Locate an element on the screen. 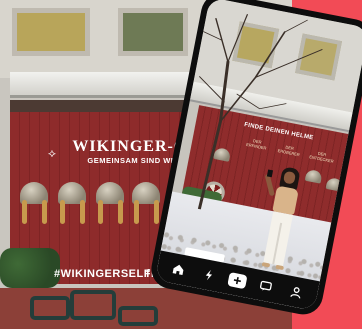 Image resolution: width=362 pixels, height=329 pixels. helmet-row is located at coordinates (98, 212).